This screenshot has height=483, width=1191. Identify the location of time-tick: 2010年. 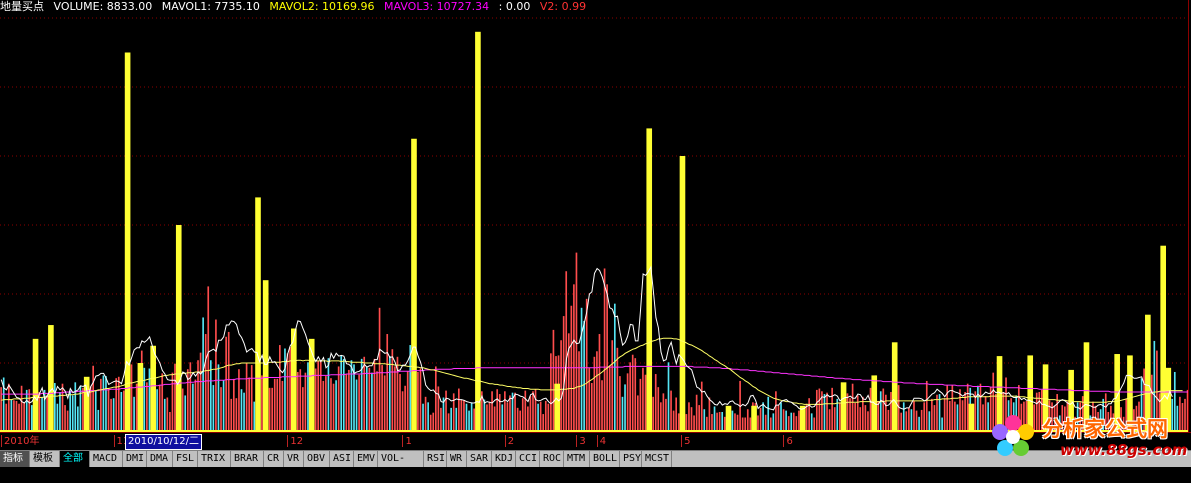
(20, 441).